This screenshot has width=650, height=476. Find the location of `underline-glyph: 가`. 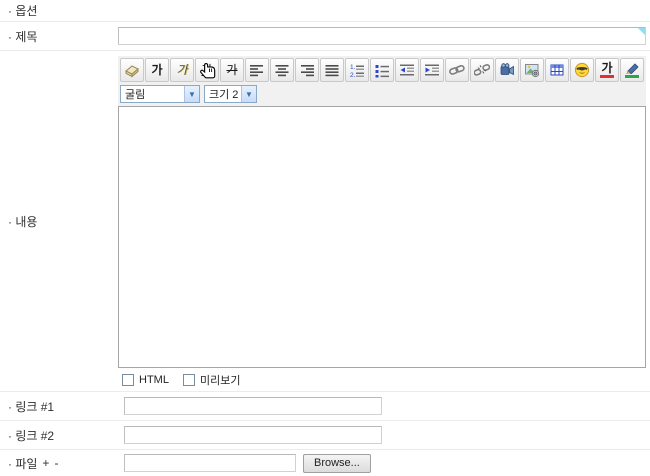

underline-glyph: 가 is located at coordinates (207, 70).